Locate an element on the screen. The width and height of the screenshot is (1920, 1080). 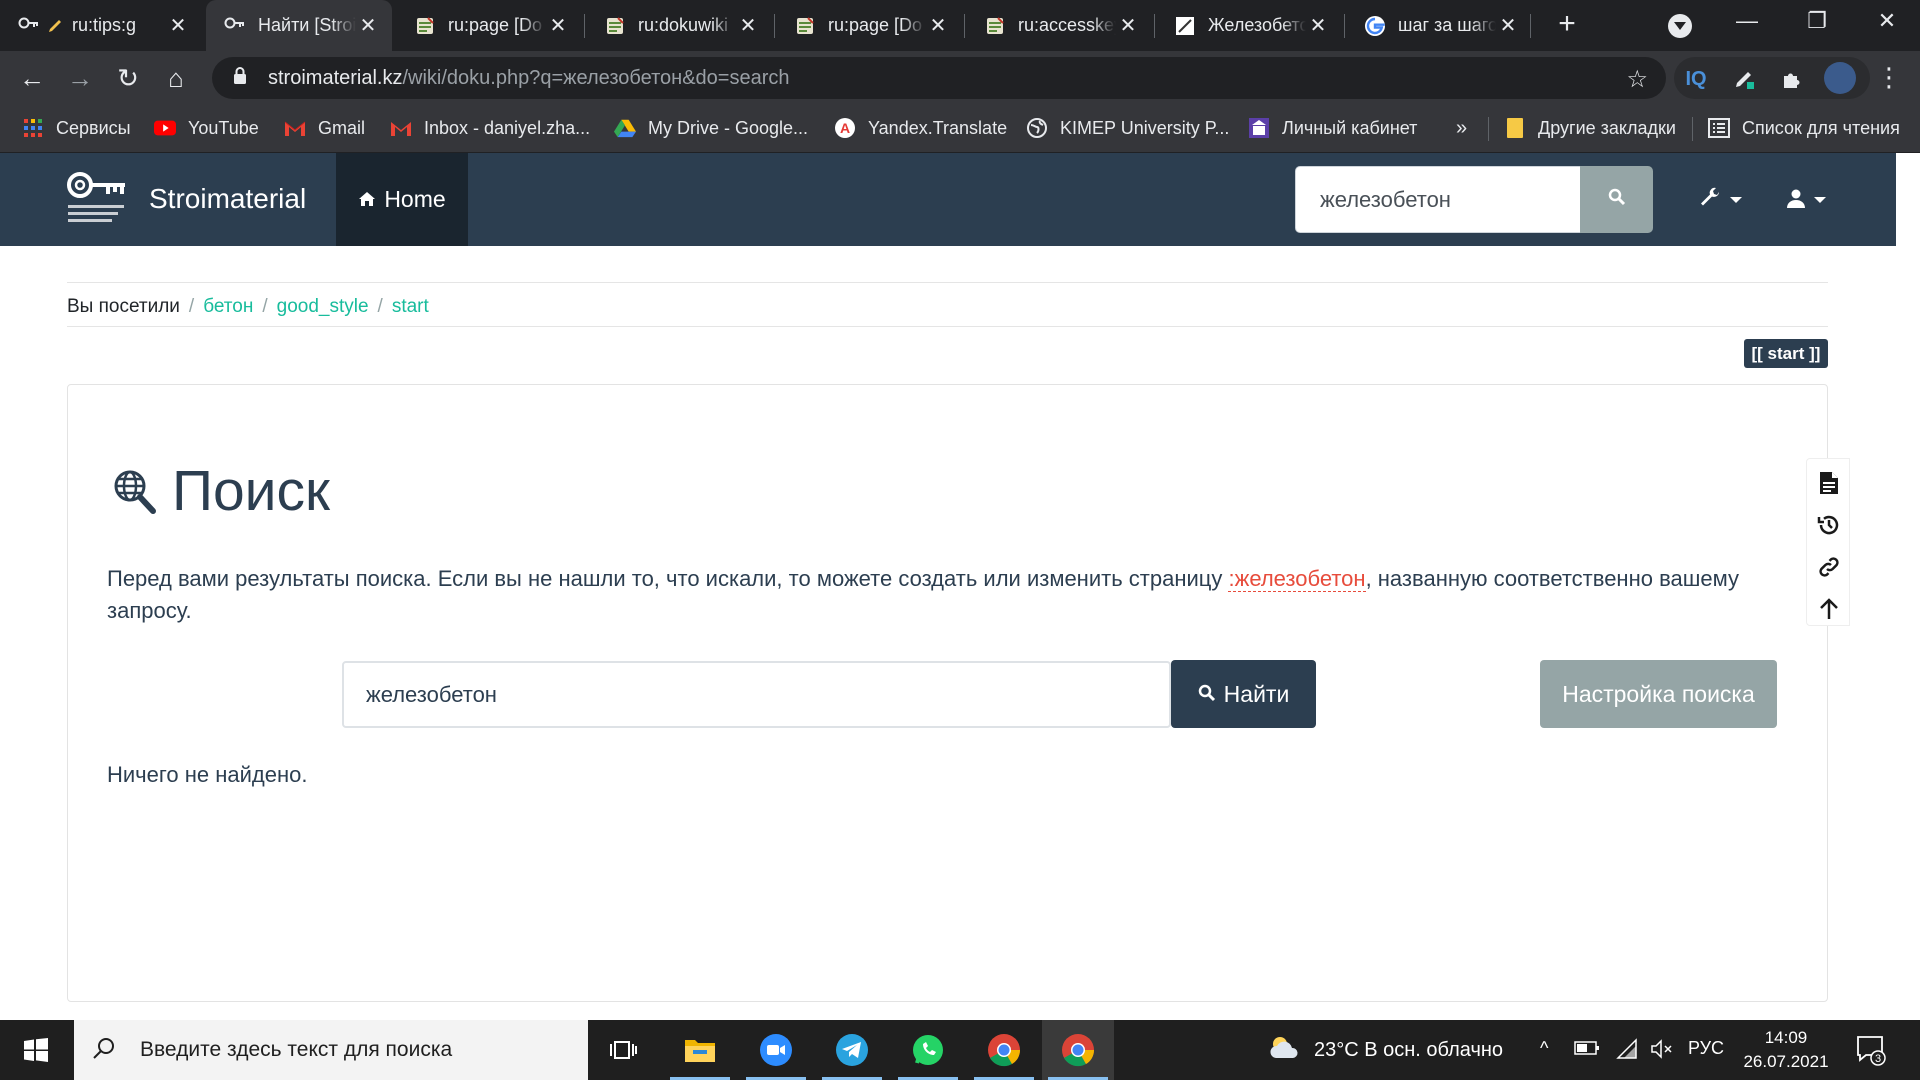
tab-title: Железобетон is located at coordinates (1257, 25).